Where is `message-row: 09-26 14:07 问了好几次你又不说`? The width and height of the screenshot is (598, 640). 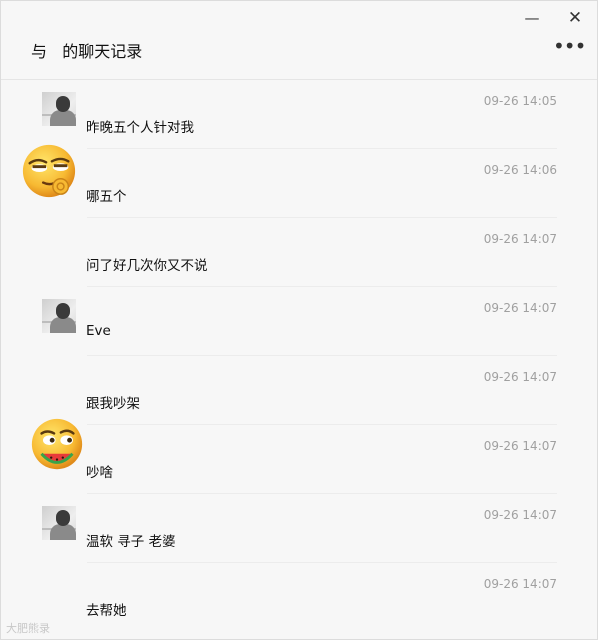
message-row: 09-26 14:07 问了好几次你又不说 is located at coordinates (299, 251).